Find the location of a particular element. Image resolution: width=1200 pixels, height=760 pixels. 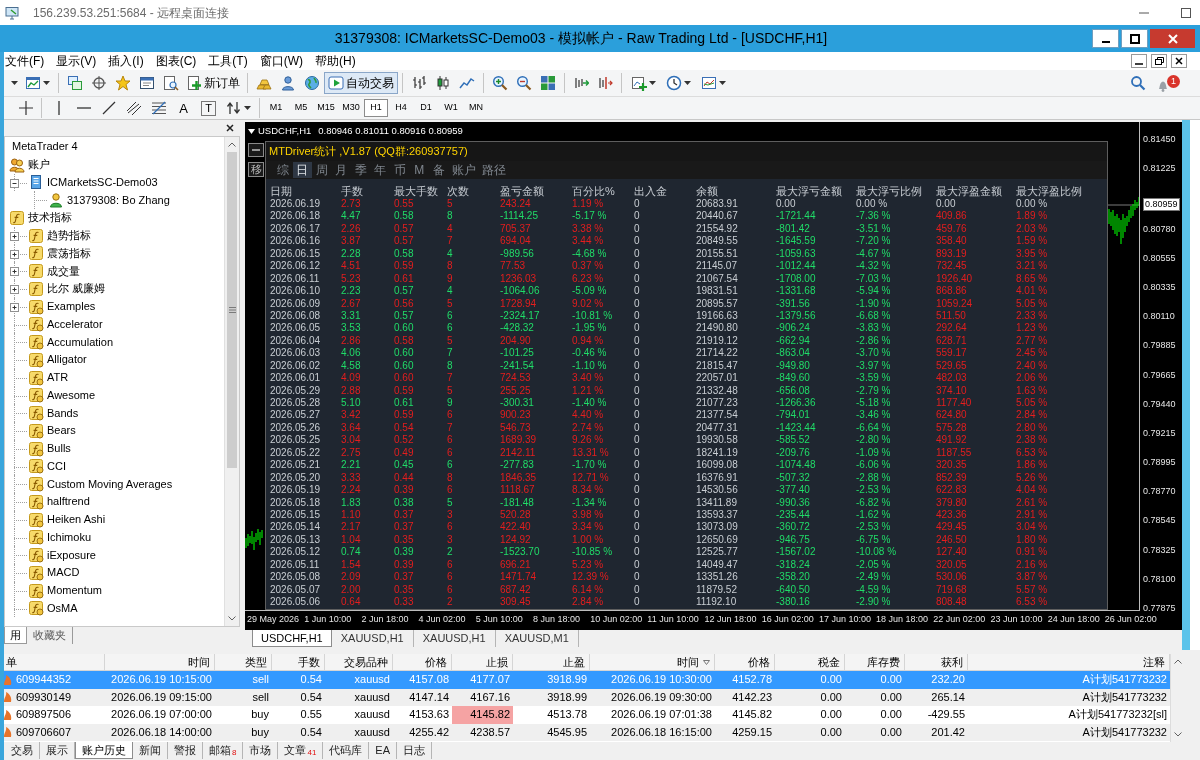

minimize-icon is located at coordinates (1139, 61).